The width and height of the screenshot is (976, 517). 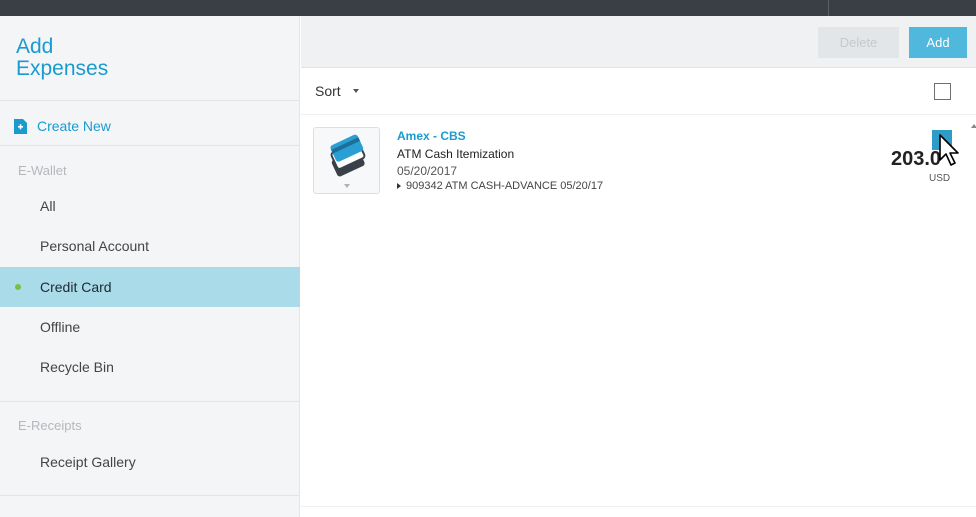 What do you see at coordinates (150, 327) in the screenshot?
I see `sidebar-item-offline: Offline` at bounding box center [150, 327].